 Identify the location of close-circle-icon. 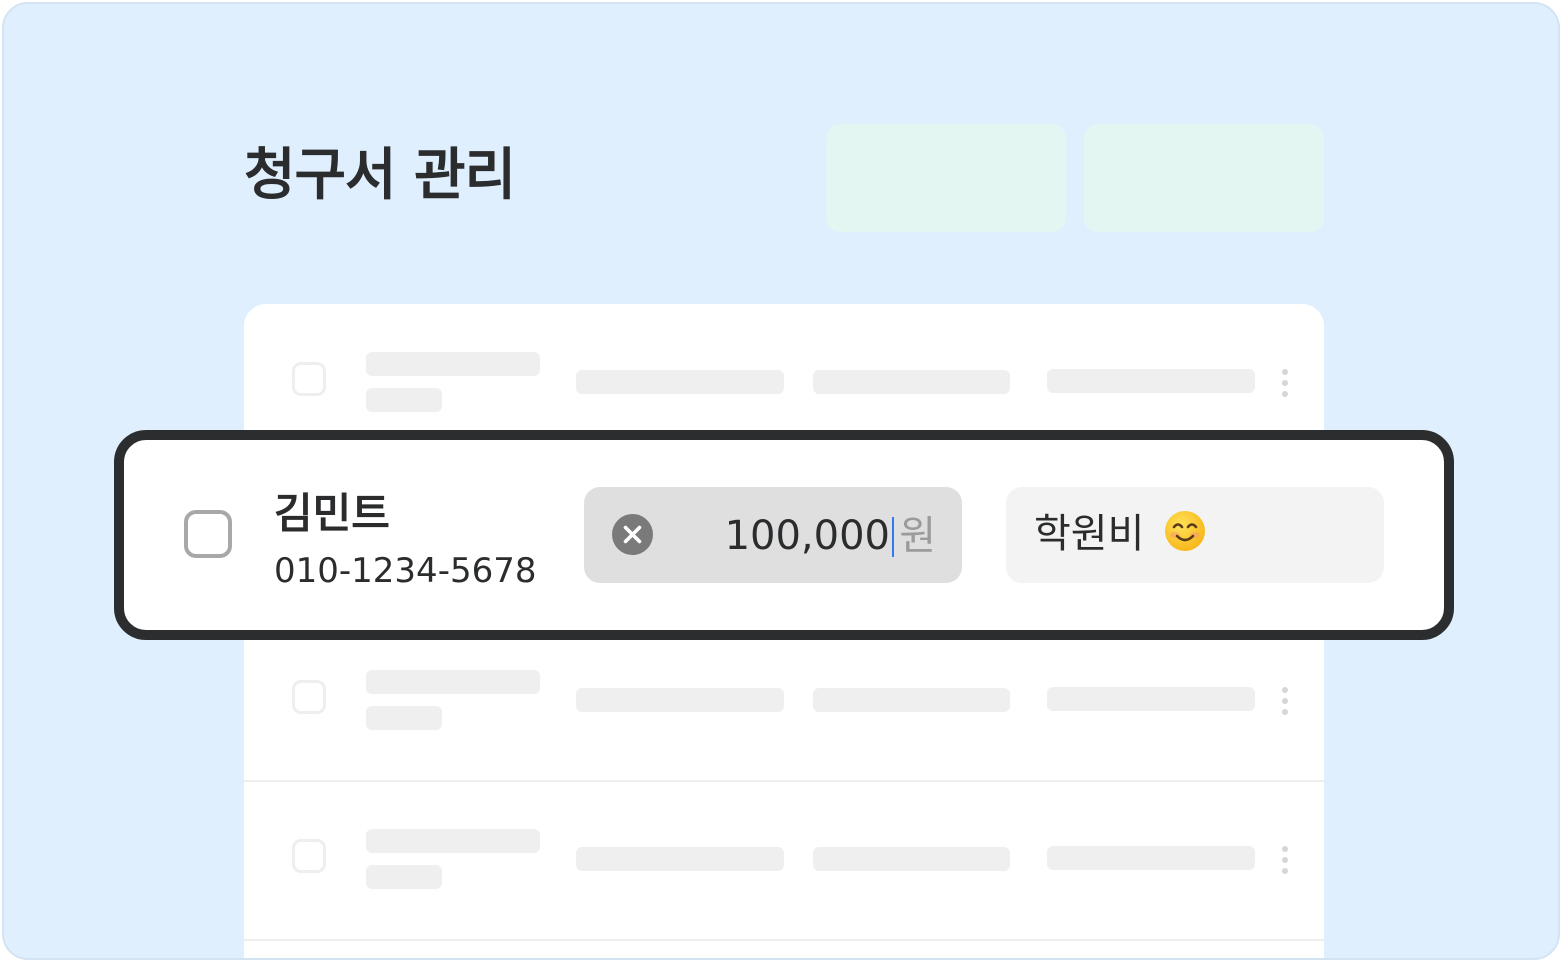
(632, 534).